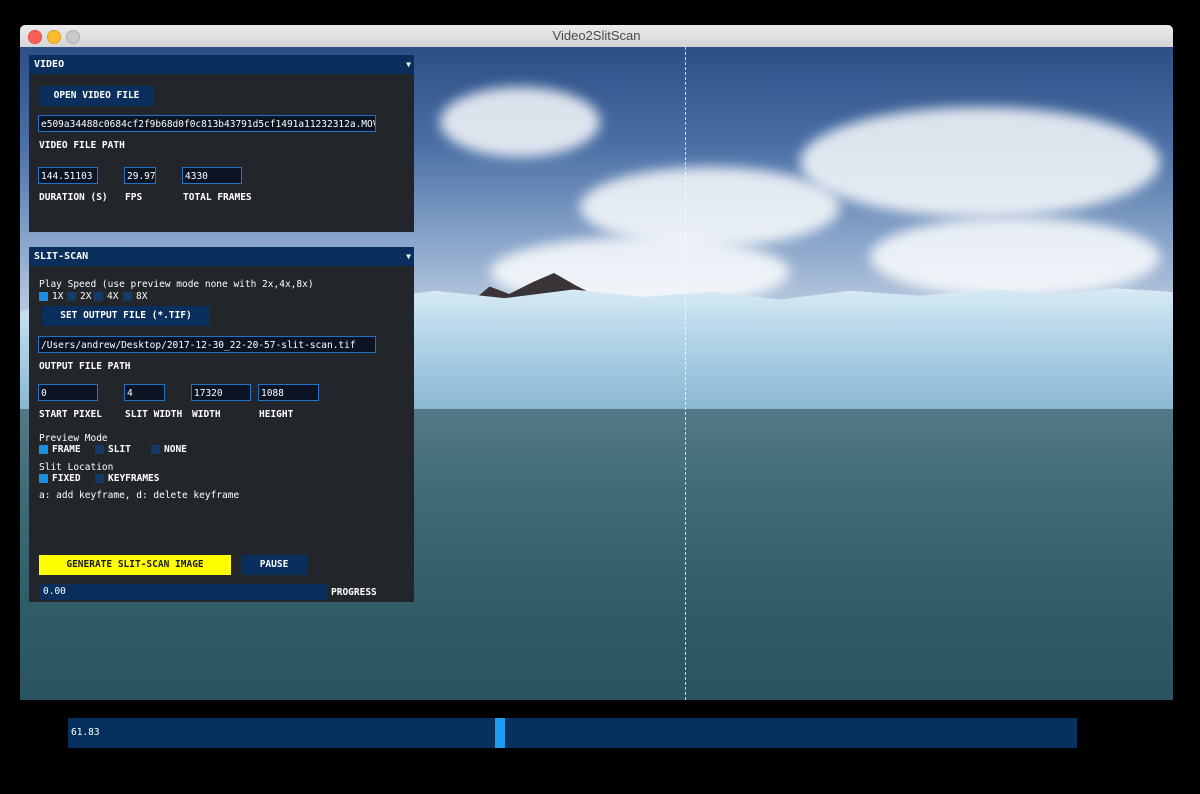  What do you see at coordinates (135, 565) in the screenshot?
I see `generate-slit-scan-button: GENERATE SLIT-SCAN IMAGE` at bounding box center [135, 565].